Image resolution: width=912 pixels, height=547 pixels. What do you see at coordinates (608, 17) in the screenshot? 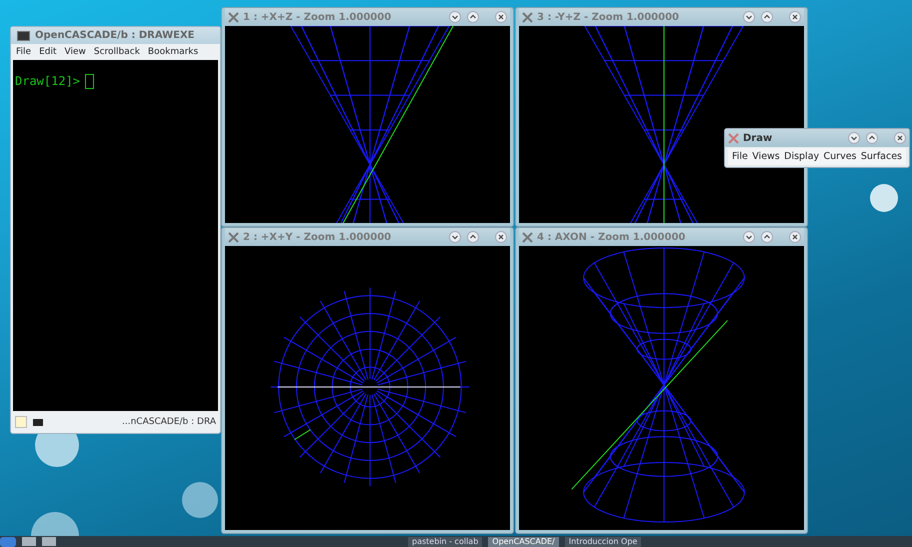
I see `window-title: 3 : -Y+Z - Zoom 1.000000` at bounding box center [608, 17].